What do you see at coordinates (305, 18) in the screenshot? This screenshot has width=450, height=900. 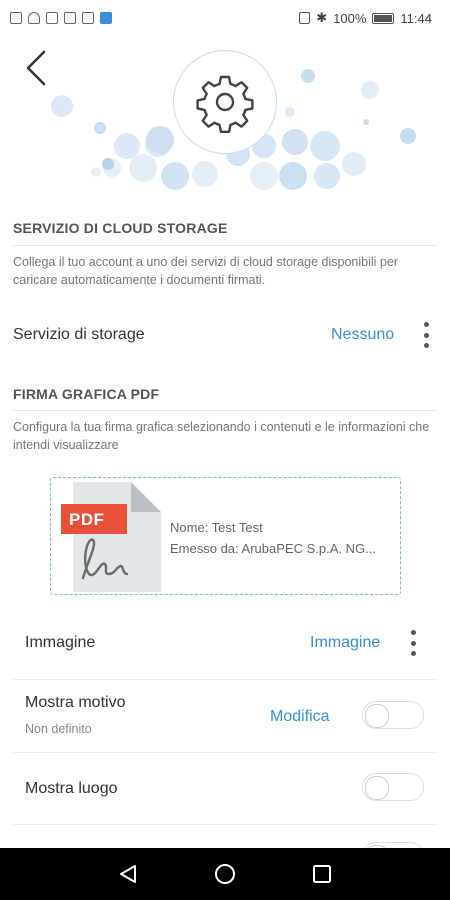 I see `nfc-icon` at bounding box center [305, 18].